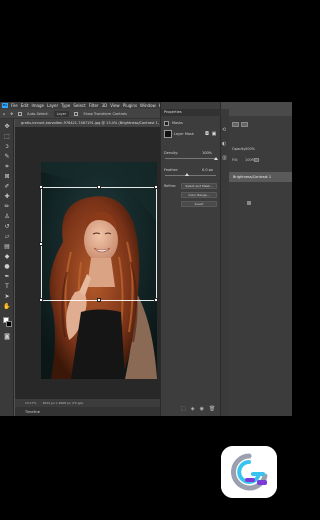 This screenshot has width=320, height=520. I want to click on auto-select-checkbox, so click(20, 113).